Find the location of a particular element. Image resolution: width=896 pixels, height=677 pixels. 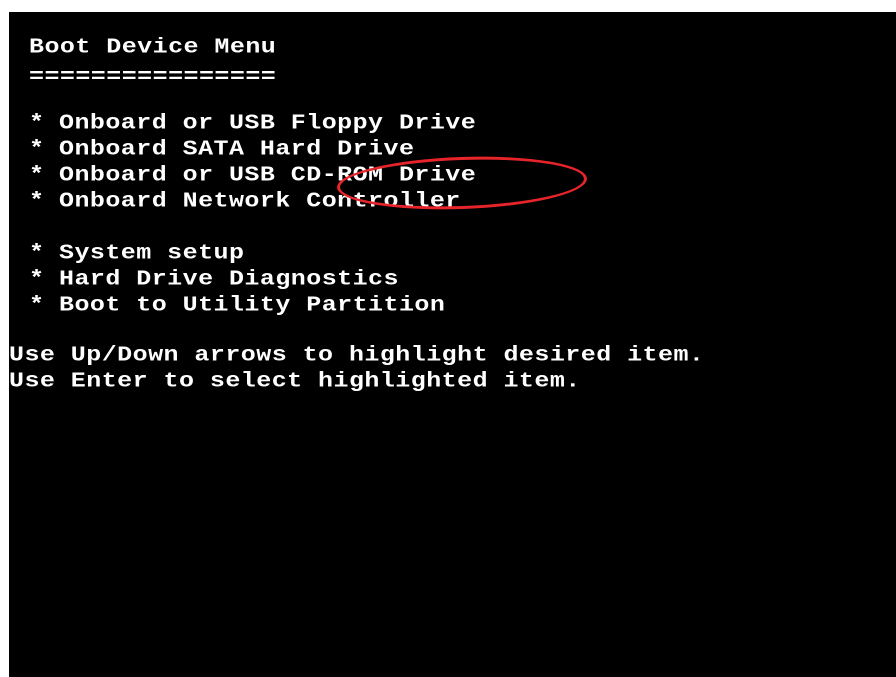

menu-item-label: Onboard or USB Floppy Drive is located at coordinates (268, 123).